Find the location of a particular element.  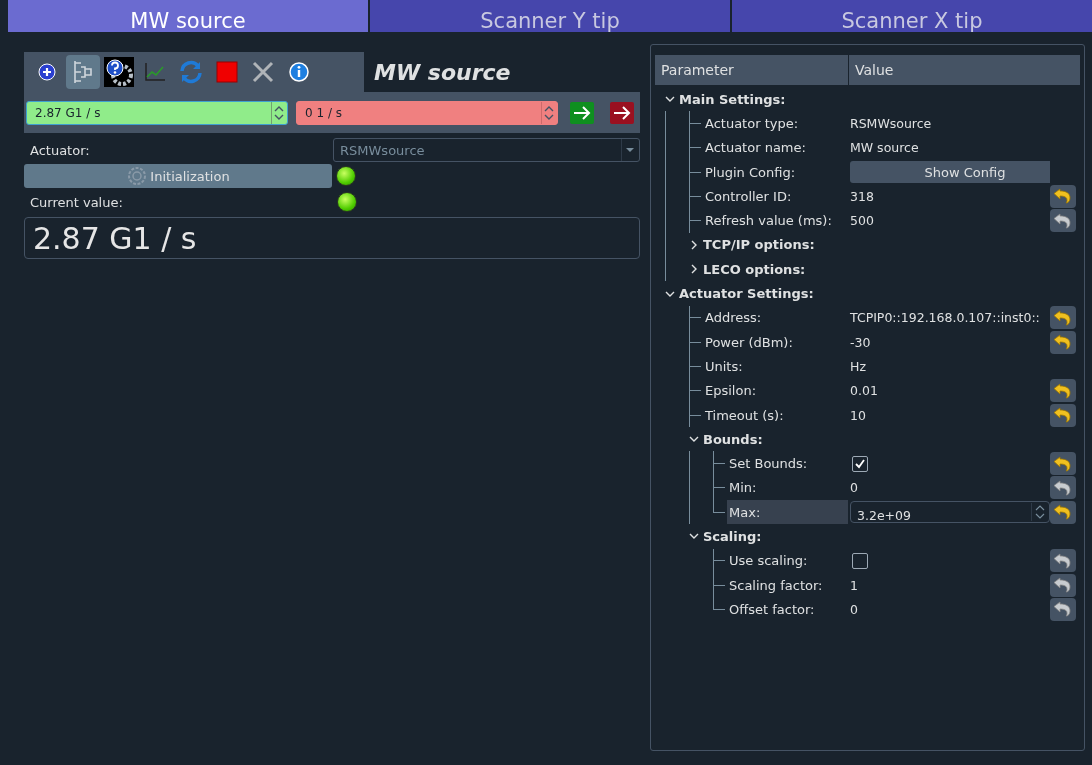

move-absolute-button is located at coordinates (582, 112).